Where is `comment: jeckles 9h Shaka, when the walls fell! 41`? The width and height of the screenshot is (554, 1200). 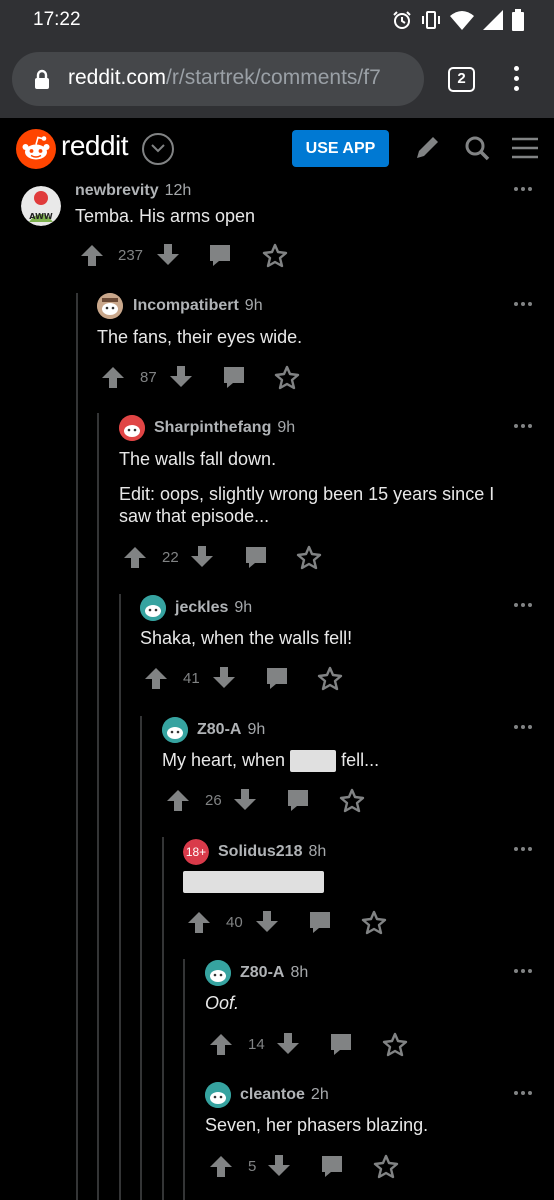 comment: jeckles 9h Shaka, when the walls fell! 41 is located at coordinates (277, 649).